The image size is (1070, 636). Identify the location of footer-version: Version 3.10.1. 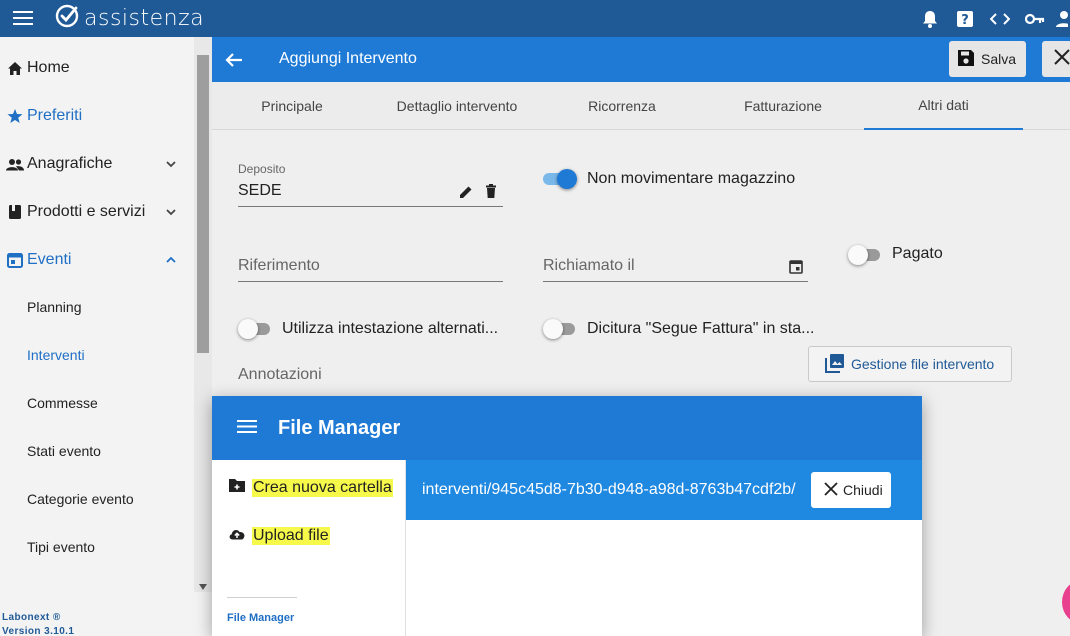
(38, 631).